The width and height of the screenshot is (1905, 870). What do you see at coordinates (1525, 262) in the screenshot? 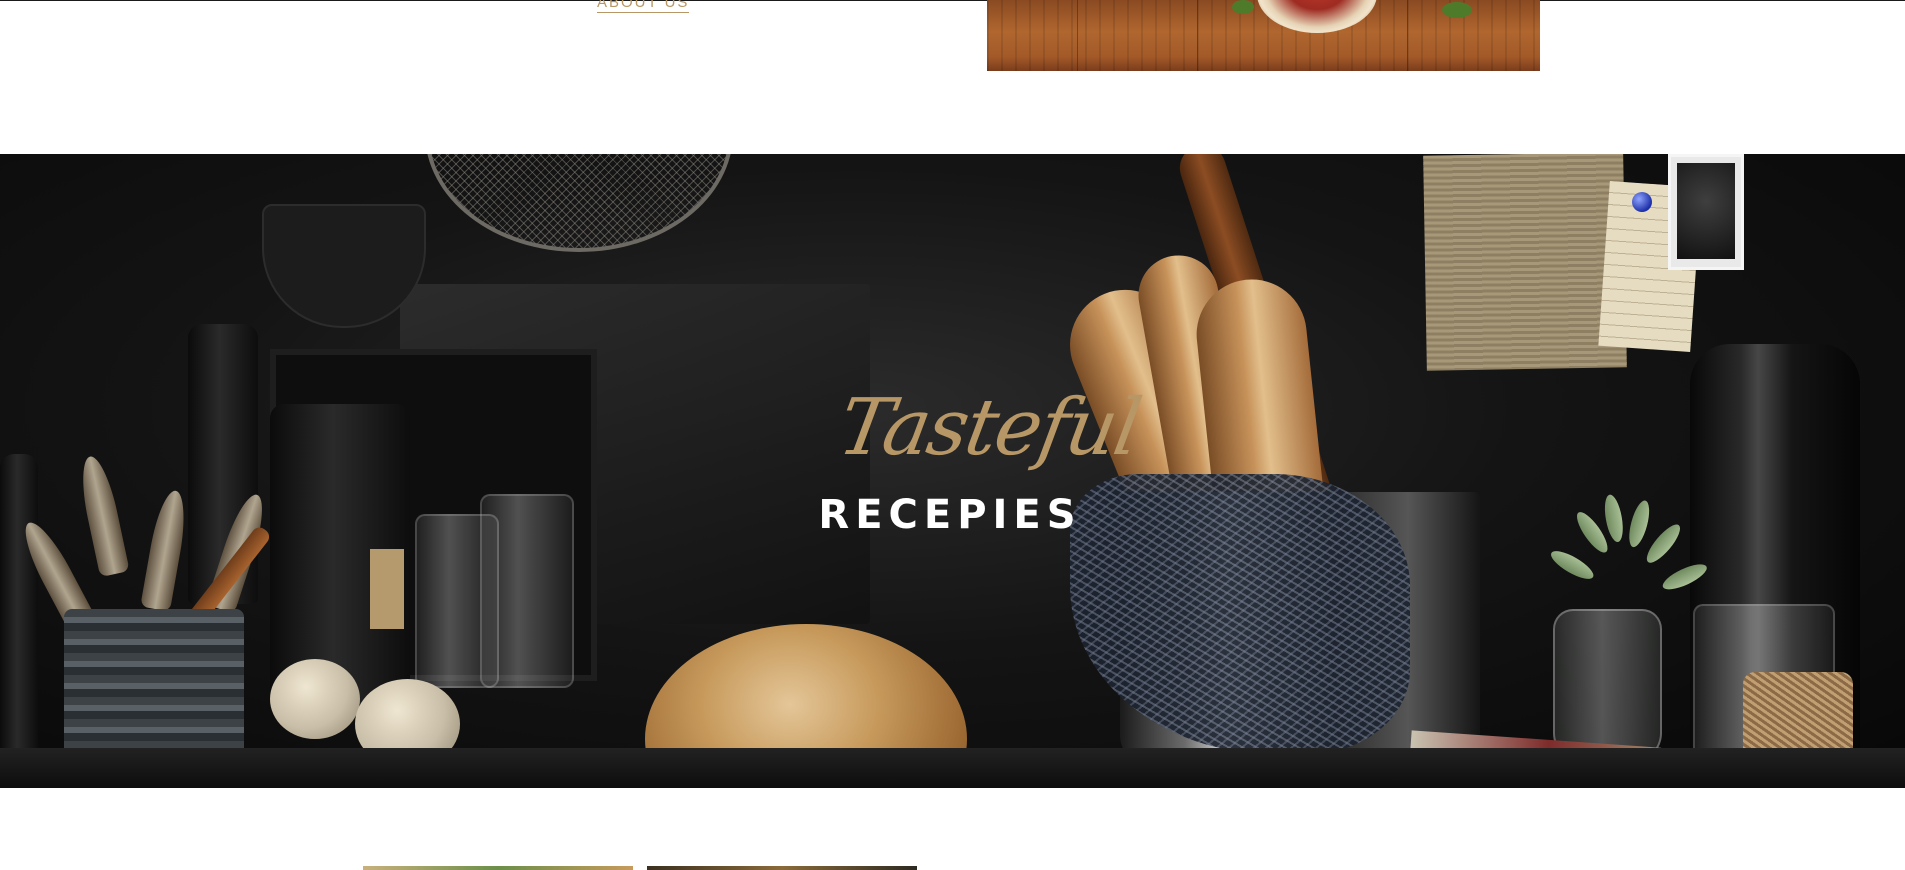
I see `newspaper-clipping` at bounding box center [1525, 262].